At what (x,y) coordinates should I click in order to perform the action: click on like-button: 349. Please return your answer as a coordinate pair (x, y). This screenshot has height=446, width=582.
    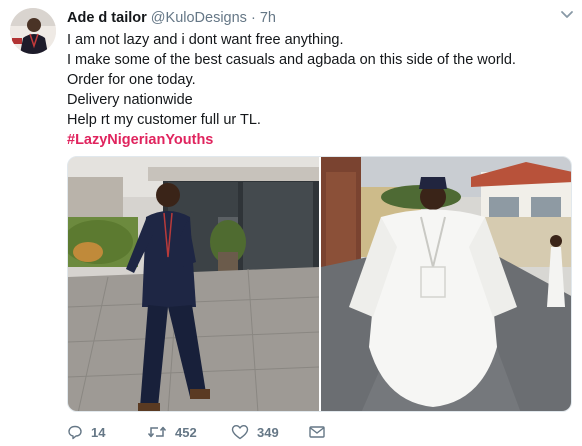
    Looking at the image, I should click on (255, 432).